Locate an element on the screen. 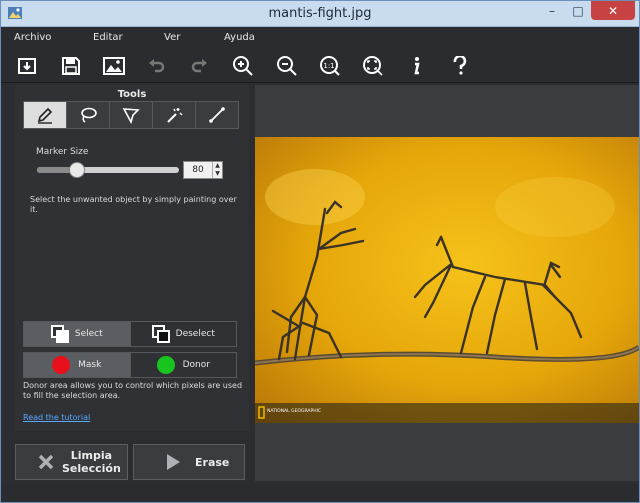 The image size is (640, 503). tool-line is located at coordinates (217, 115).